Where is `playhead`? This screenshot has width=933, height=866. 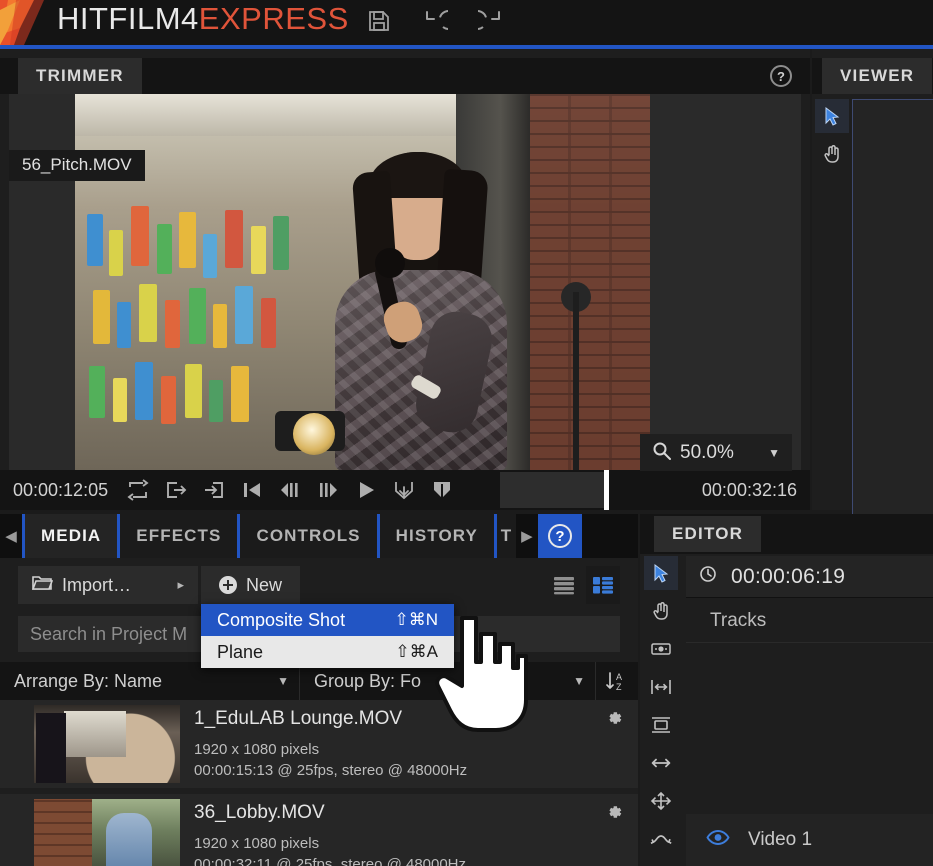
playhead is located at coordinates (607, 490).